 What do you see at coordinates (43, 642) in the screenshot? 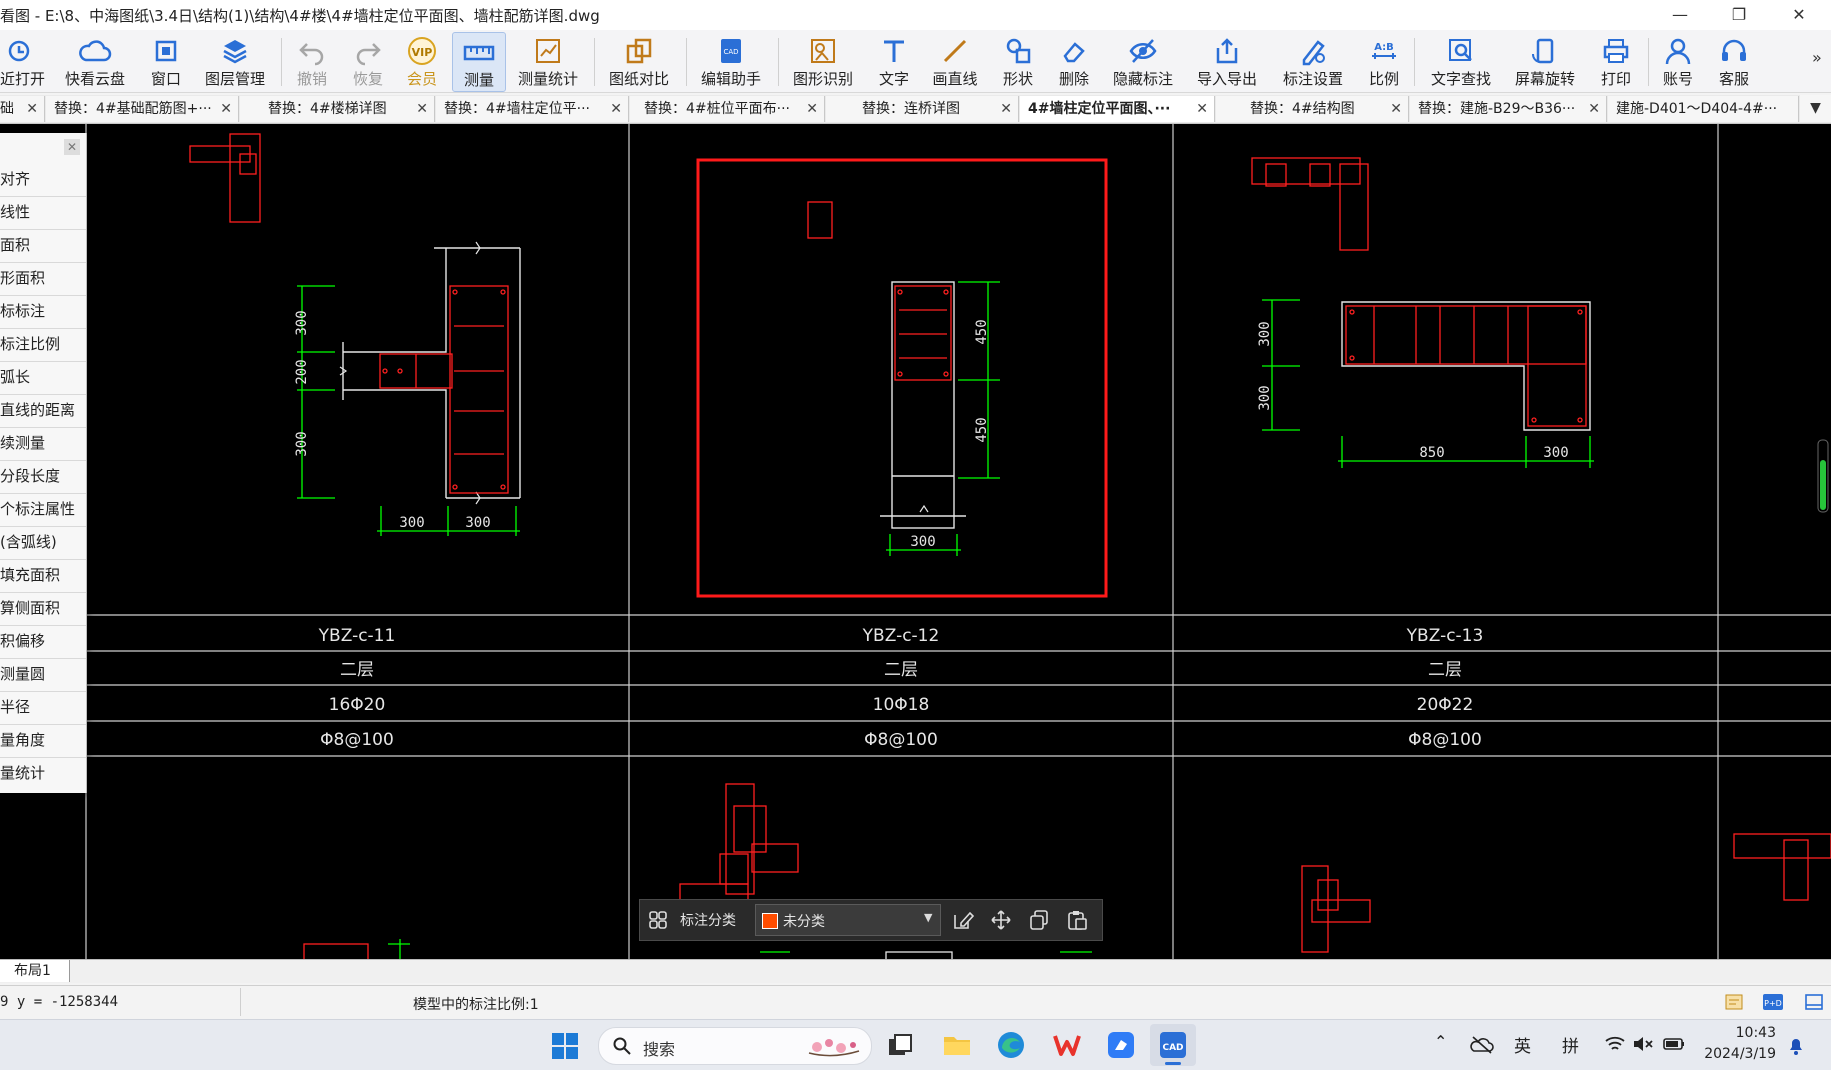
I see `measure-tool-item: 积偏移` at bounding box center [43, 642].